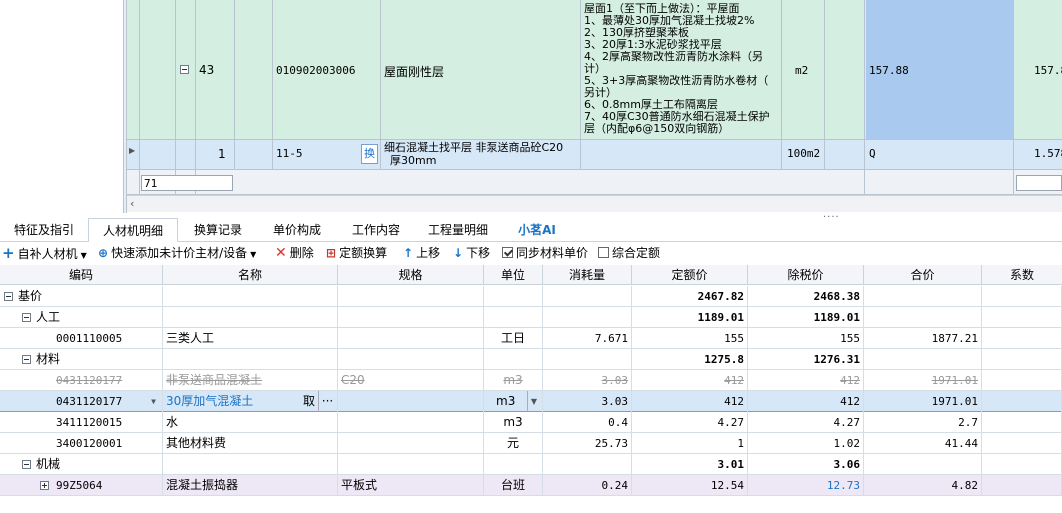 This screenshot has height=513, width=1062. What do you see at coordinates (81, 380) in the screenshot?
I see `cell-code: 0431120177` at bounding box center [81, 380].